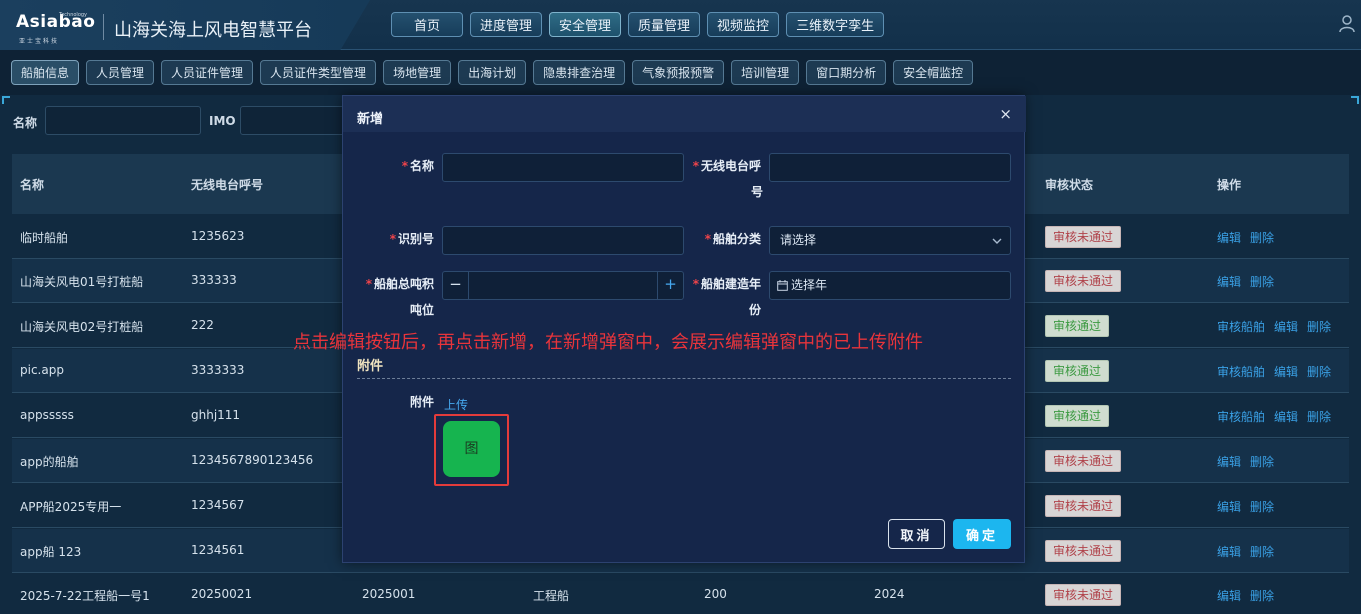 The height and width of the screenshot is (614, 1361). Describe the element at coordinates (45, 72) in the screenshot. I see `subnav-ship-info: 船舶信息` at that location.